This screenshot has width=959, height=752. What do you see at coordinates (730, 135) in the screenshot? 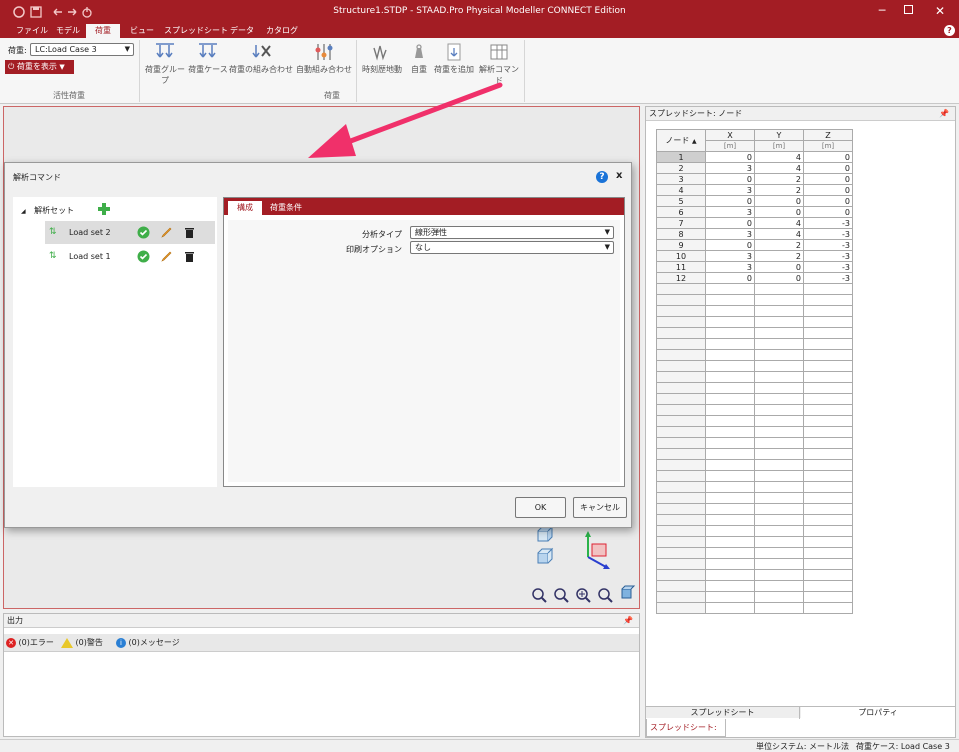
I see `column-header-x: X` at bounding box center [730, 135].